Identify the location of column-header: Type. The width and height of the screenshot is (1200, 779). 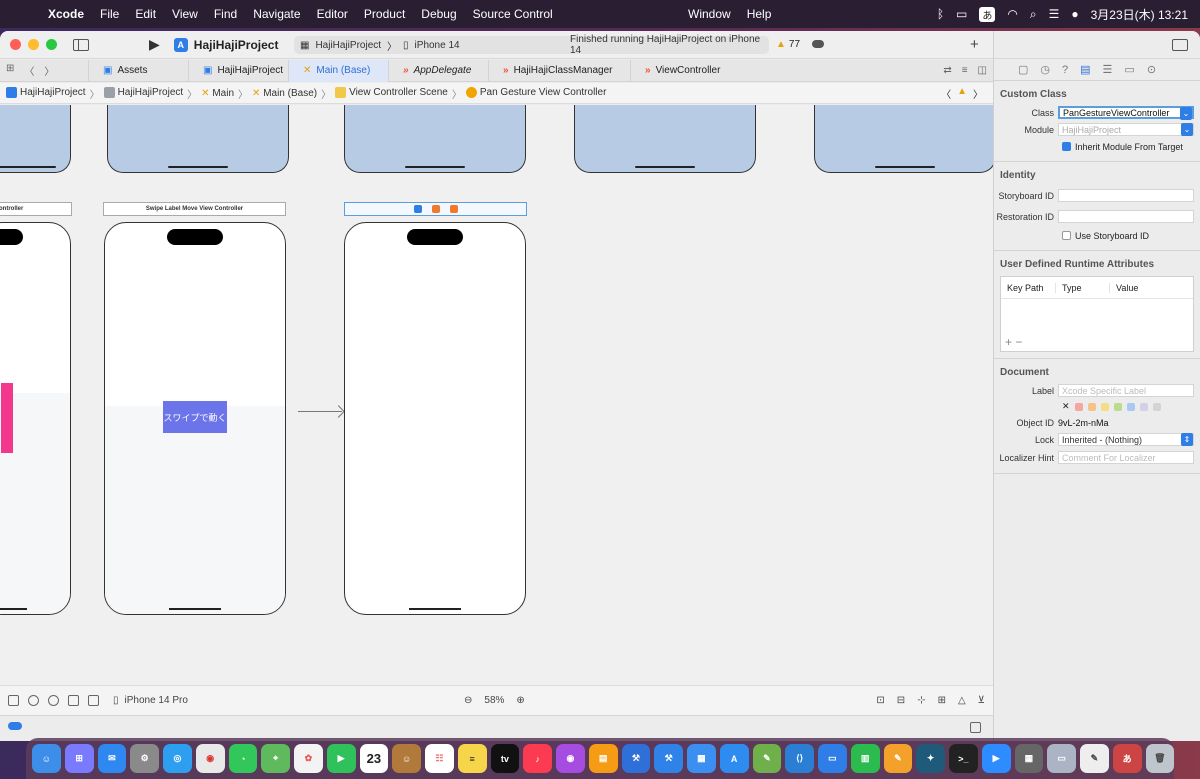
(1083, 287).